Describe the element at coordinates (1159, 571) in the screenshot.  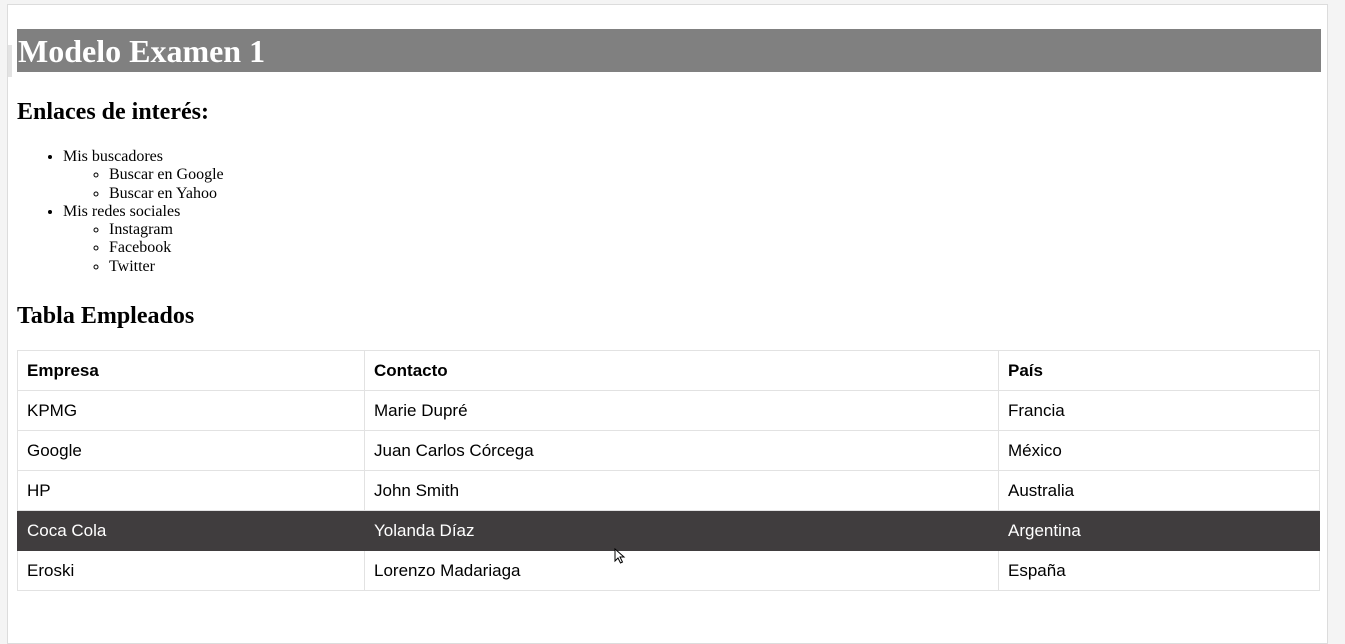
I see `cell-pais: España` at that location.